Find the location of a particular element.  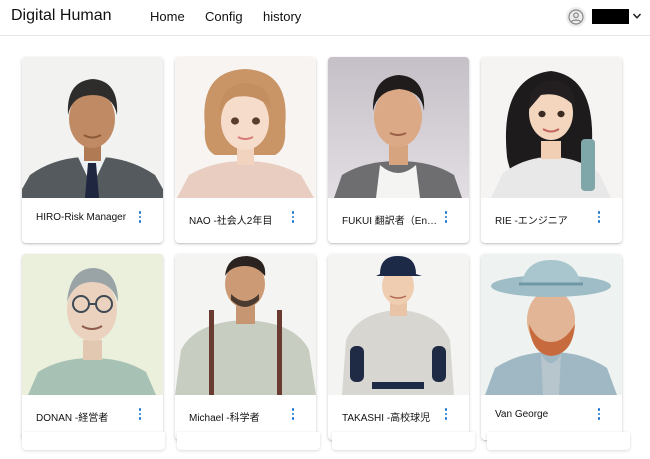

card-label: RIE -エンジニア is located at coordinates (531, 221).